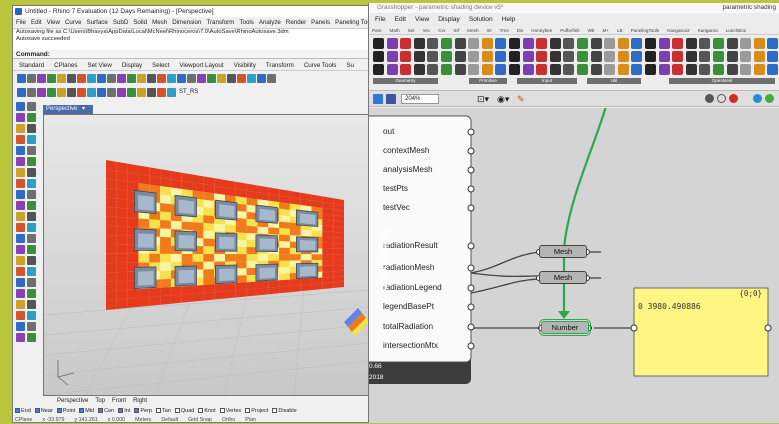  Describe the element at coordinates (21, 22) in the screenshot. I see `rhino-menu-item: File` at that location.